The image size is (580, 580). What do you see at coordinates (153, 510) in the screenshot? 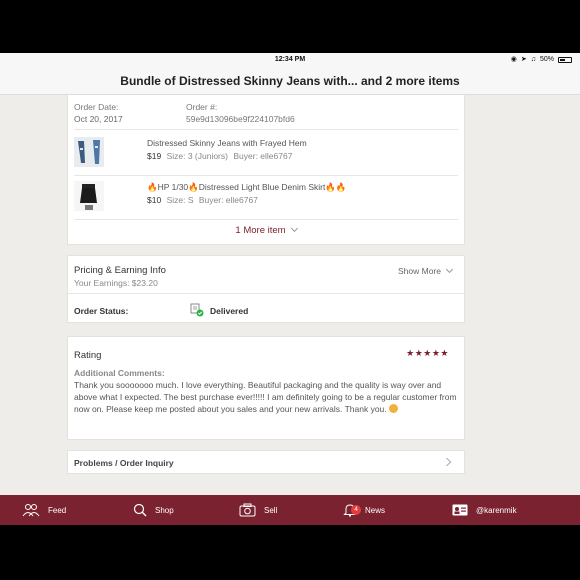
I see `tab-shop: Shop` at bounding box center [153, 510].